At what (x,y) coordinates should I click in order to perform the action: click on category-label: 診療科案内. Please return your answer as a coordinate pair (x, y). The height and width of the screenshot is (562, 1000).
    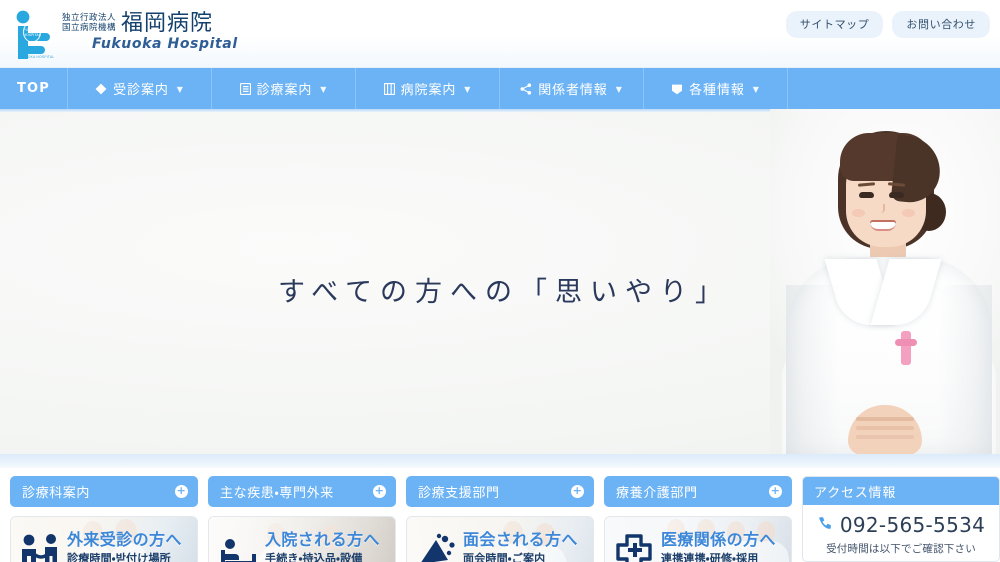
    Looking at the image, I should click on (56, 493).